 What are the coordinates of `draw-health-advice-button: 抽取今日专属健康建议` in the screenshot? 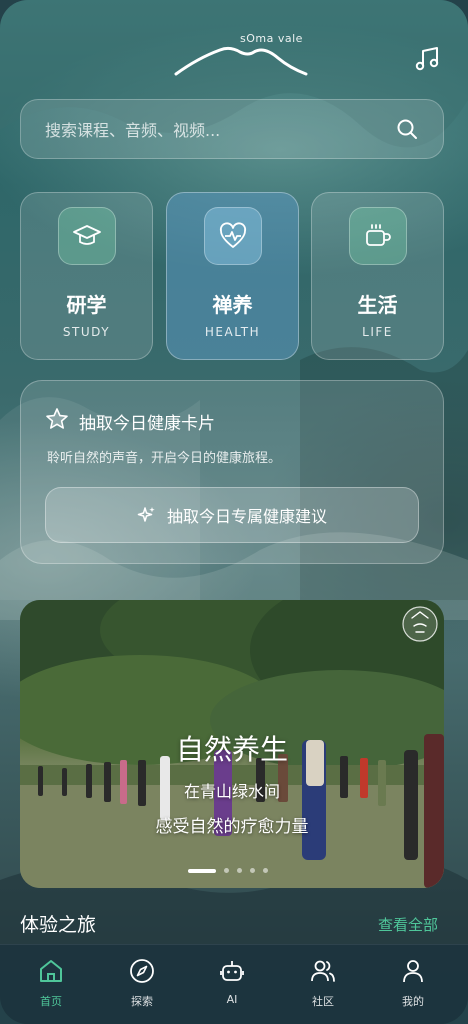 It's located at (232, 515).